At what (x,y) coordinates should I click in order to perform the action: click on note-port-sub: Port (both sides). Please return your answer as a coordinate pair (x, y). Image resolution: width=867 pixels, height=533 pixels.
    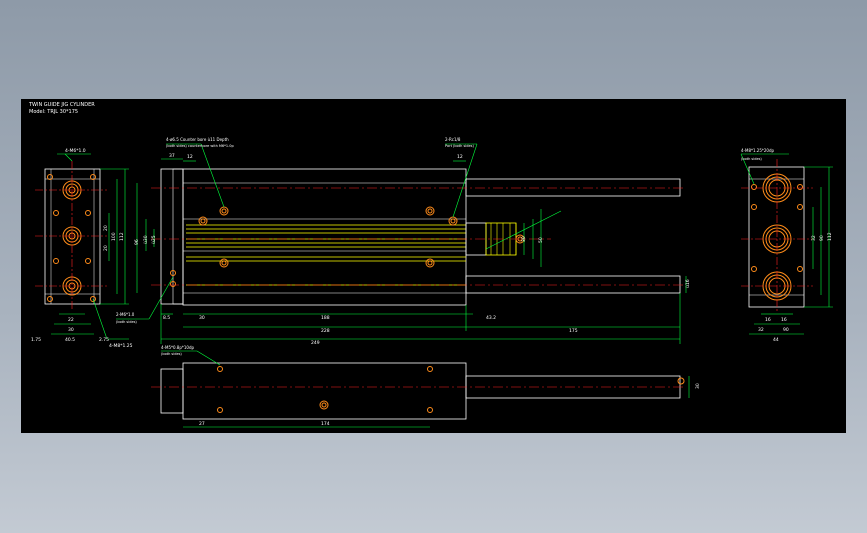
    Looking at the image, I should click on (459, 146).